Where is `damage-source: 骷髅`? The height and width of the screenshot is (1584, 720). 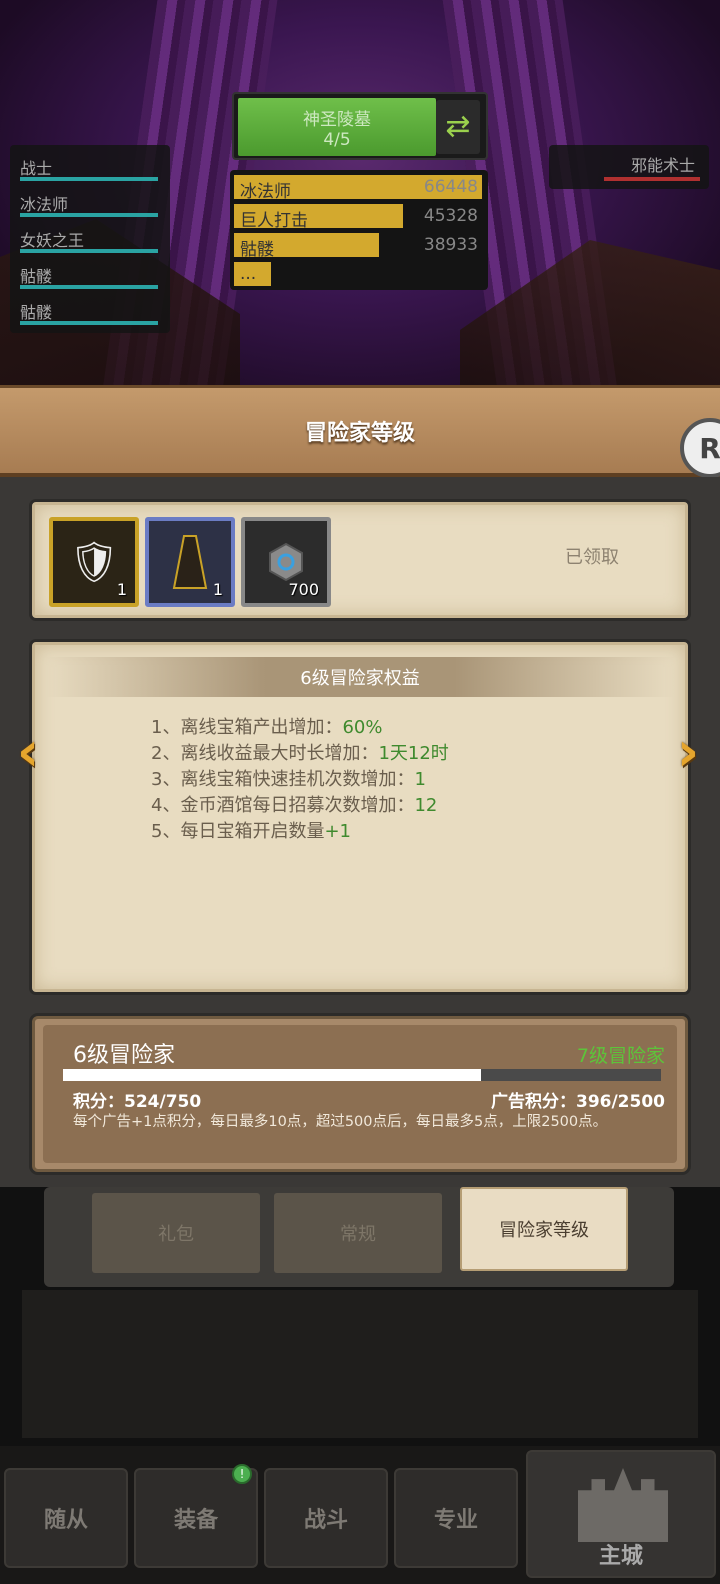 damage-source: 骷髅 is located at coordinates (257, 250).